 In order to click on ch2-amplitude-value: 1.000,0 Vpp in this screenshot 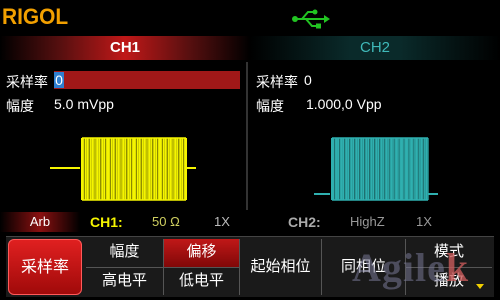, I will do `click(344, 104)`.